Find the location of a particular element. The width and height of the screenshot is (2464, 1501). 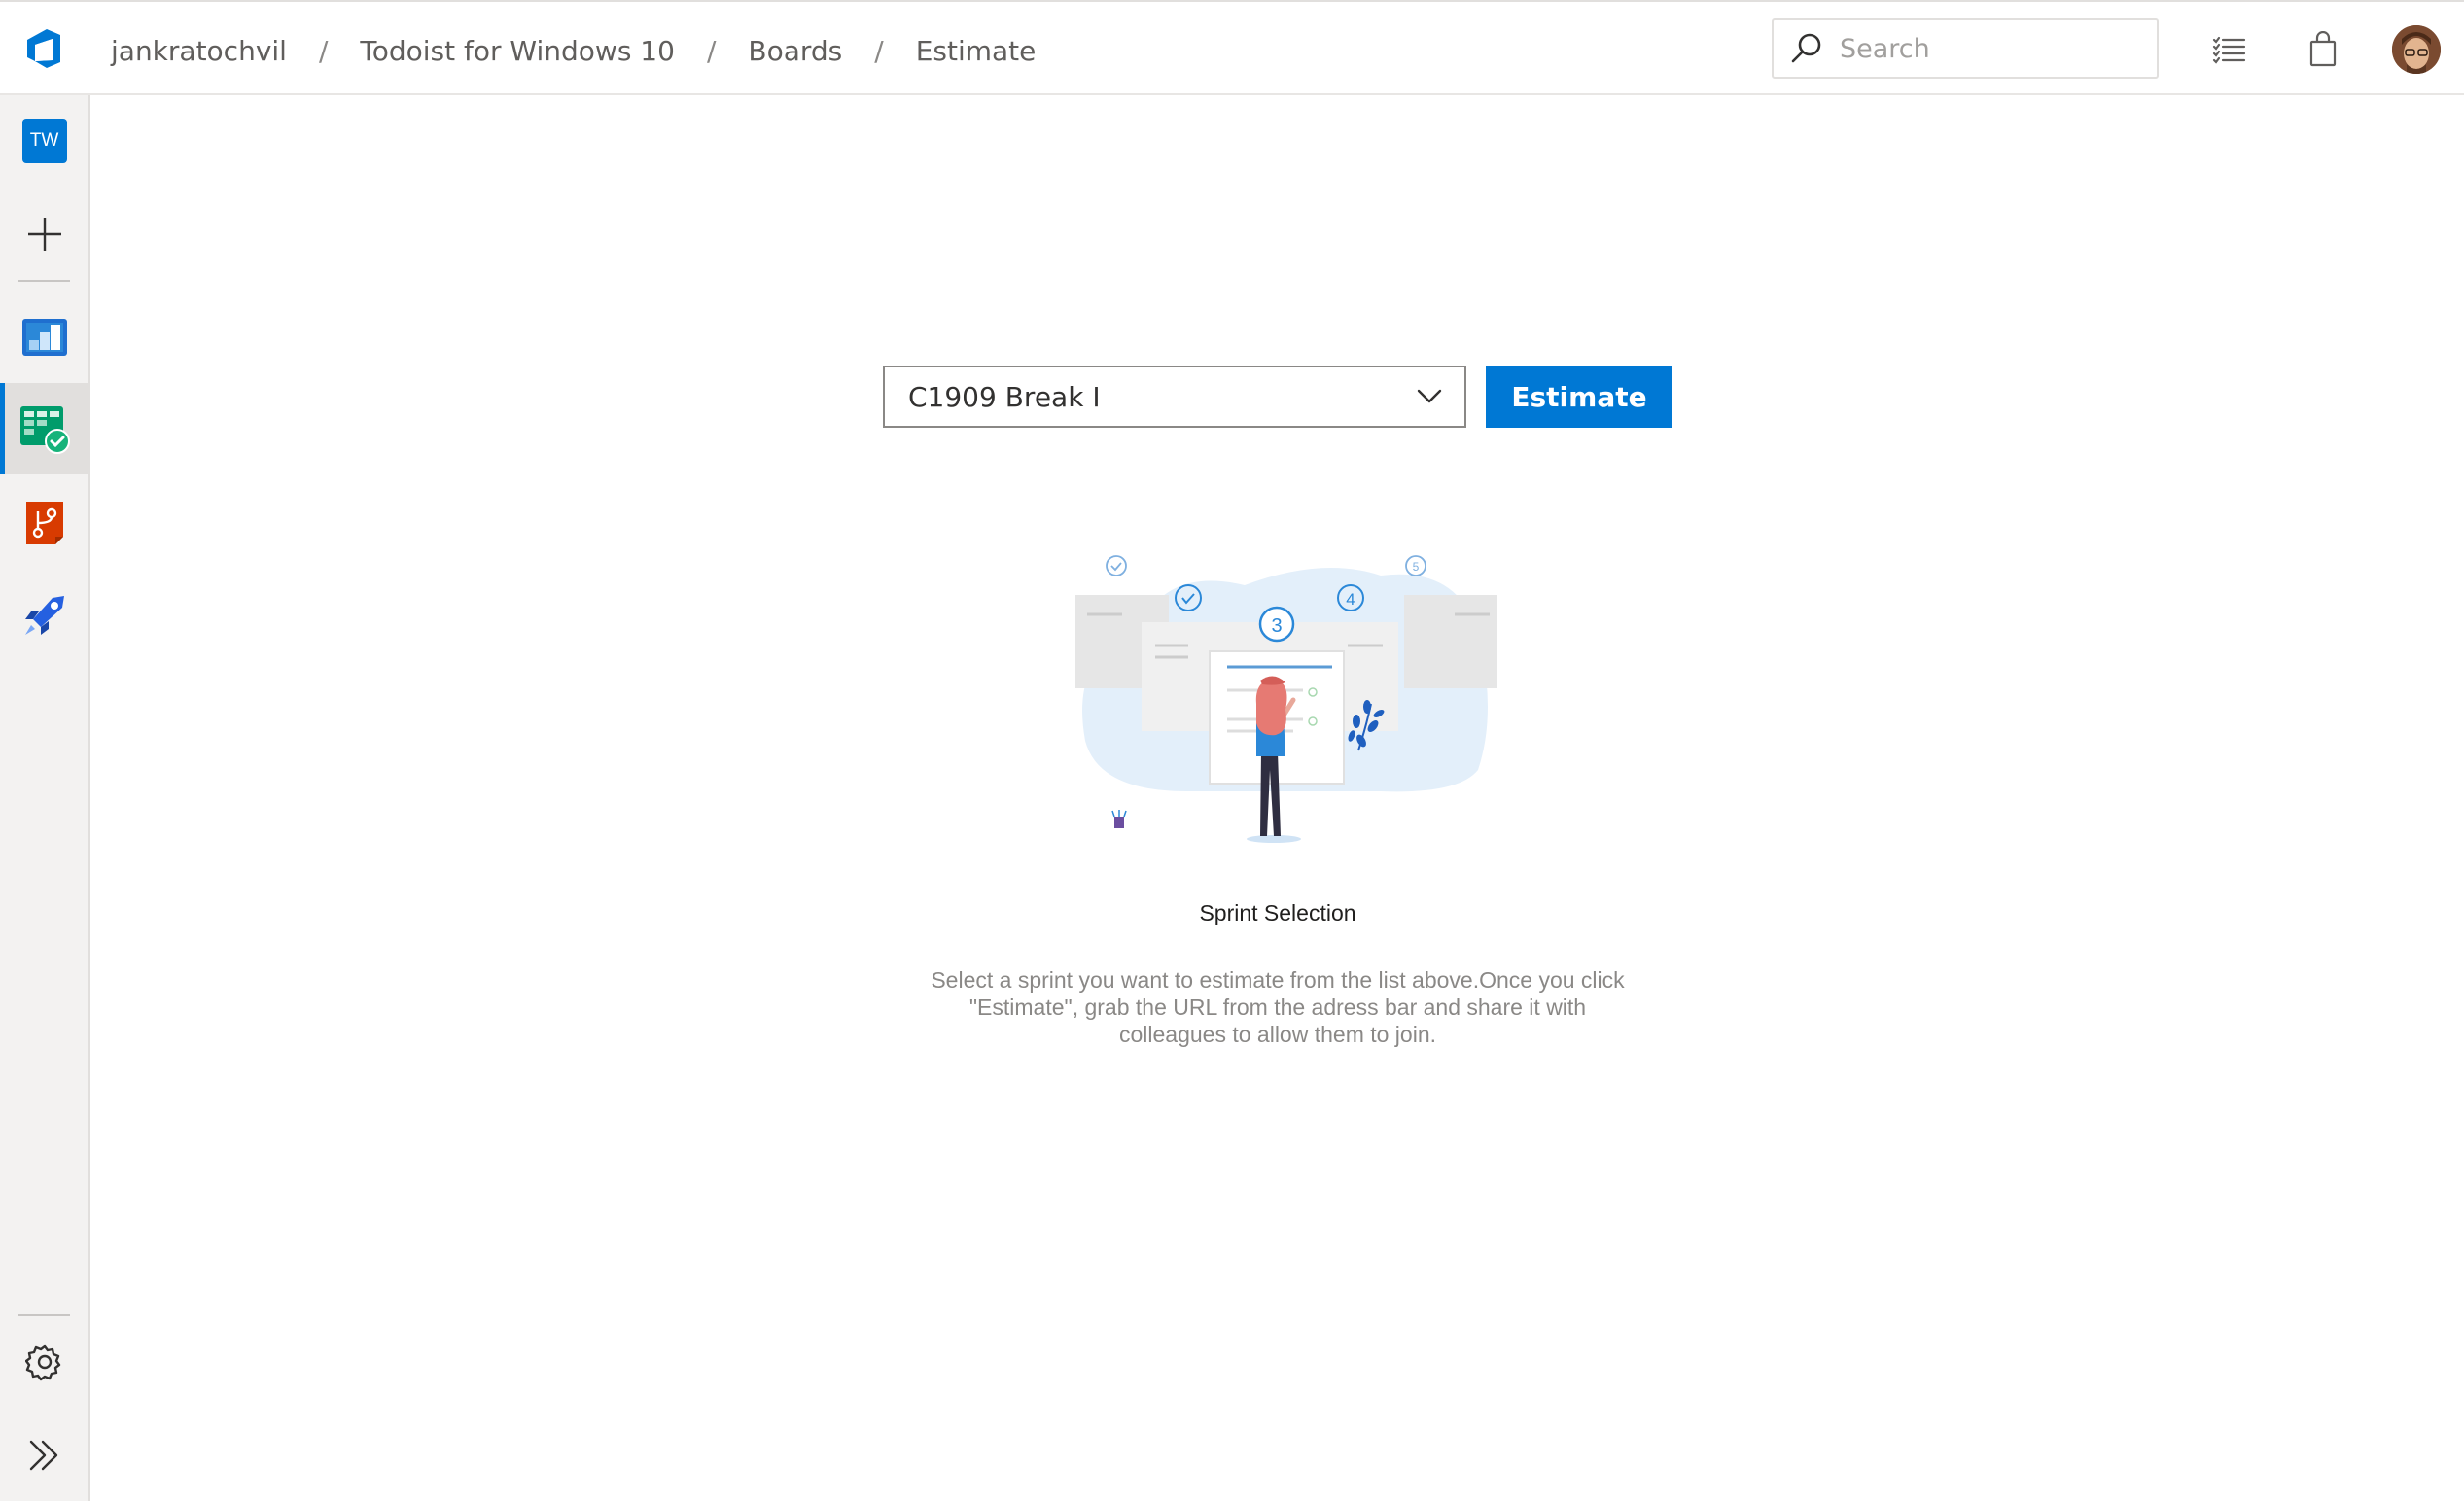

sprint-selection-illustration: 3 4 5 is located at coordinates (1286, 699).